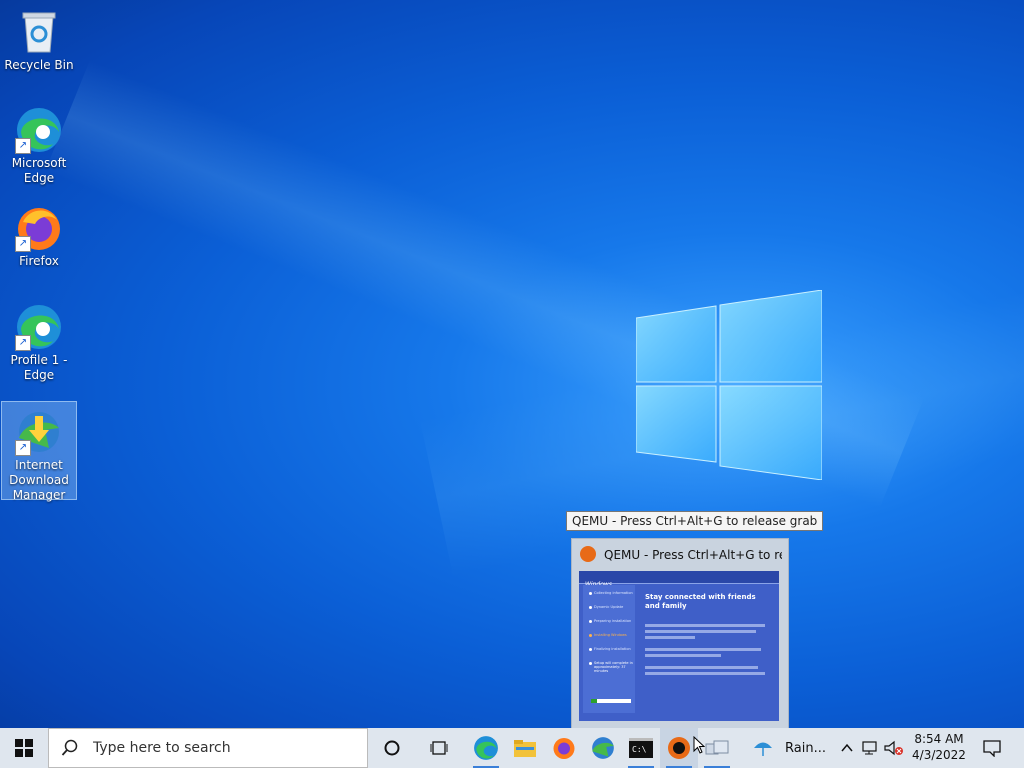  Describe the element at coordinates (939, 755) in the screenshot. I see `clock-date: 4/3/2022` at that location.